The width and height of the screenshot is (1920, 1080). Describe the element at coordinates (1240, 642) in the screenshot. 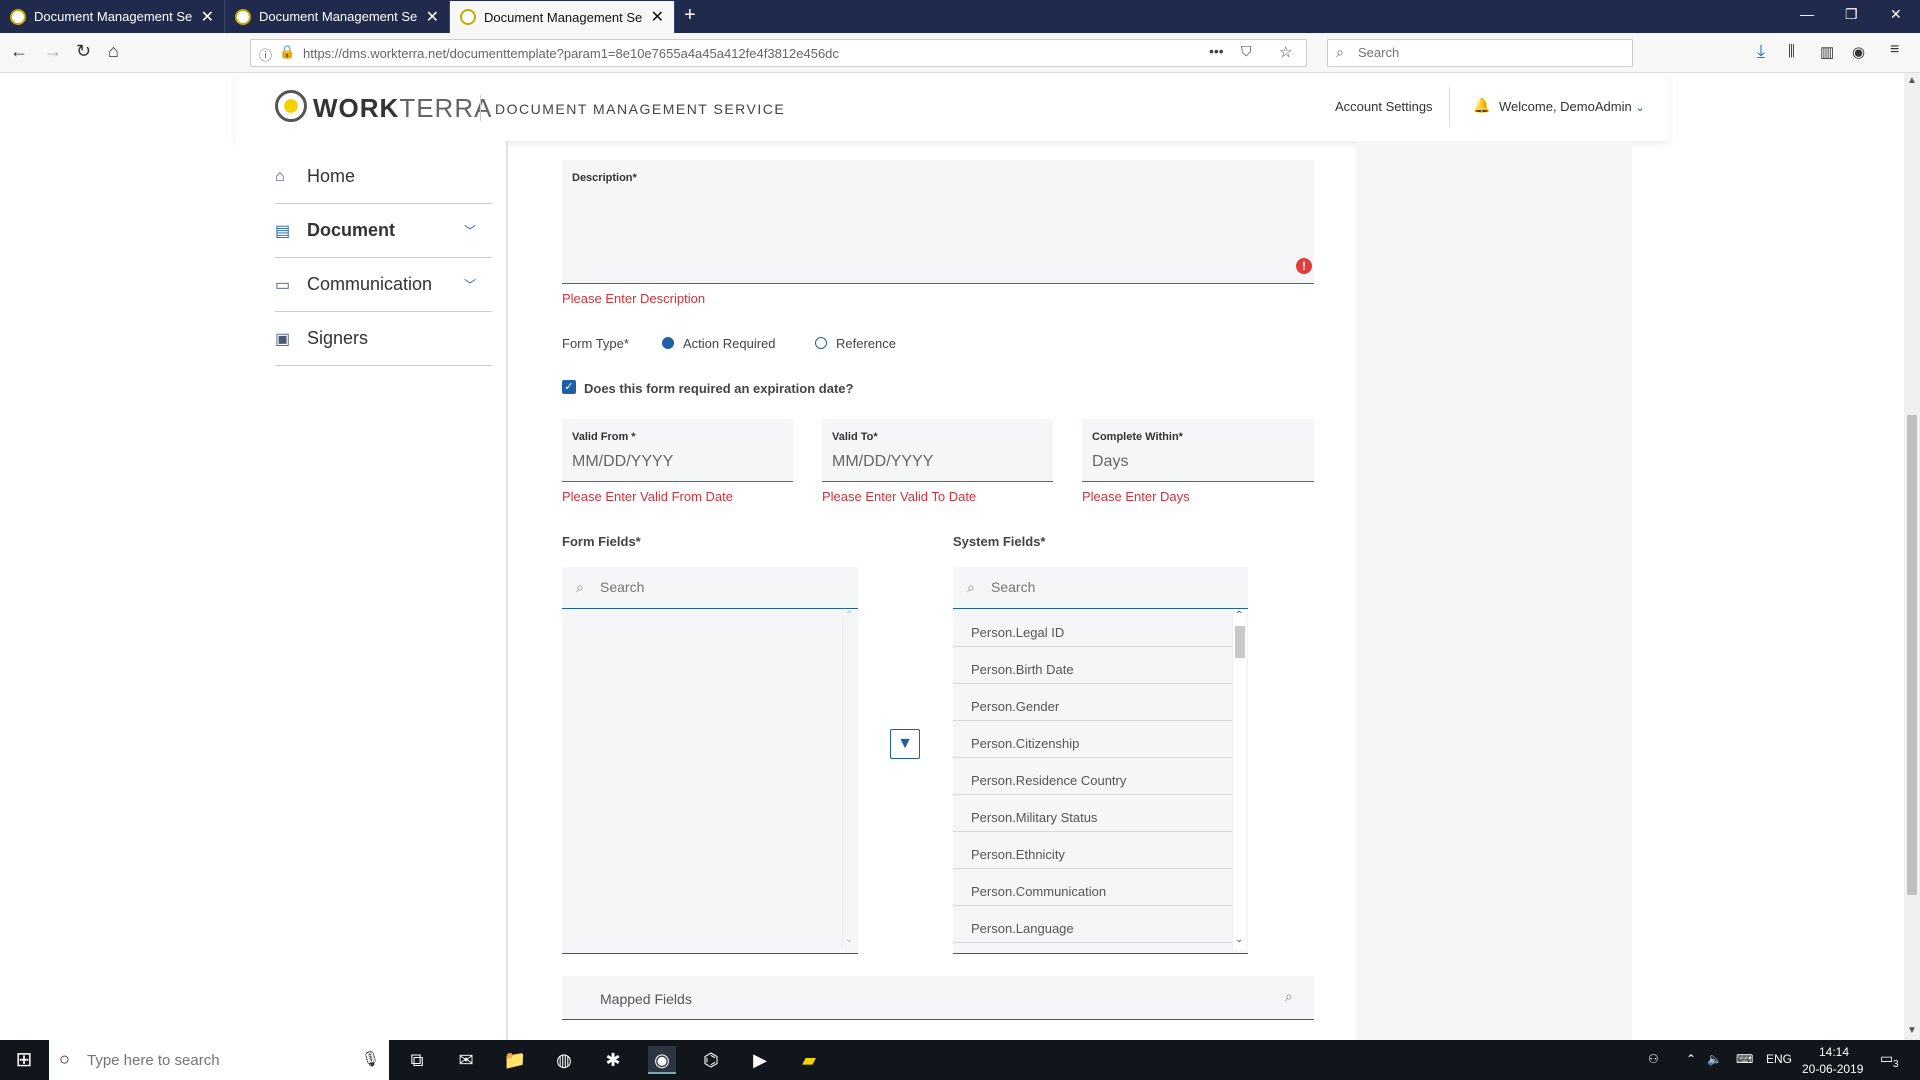

I see `scrollbar-thumb` at that location.